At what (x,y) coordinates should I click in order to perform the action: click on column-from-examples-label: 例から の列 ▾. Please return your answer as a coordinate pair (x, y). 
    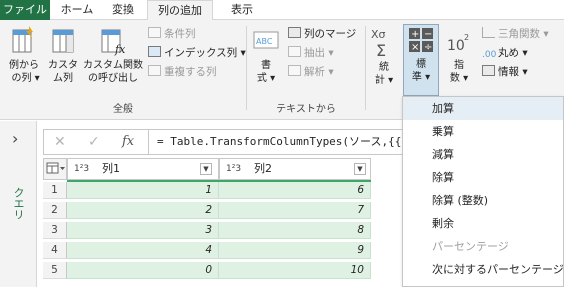
    Looking at the image, I should click on (24, 72).